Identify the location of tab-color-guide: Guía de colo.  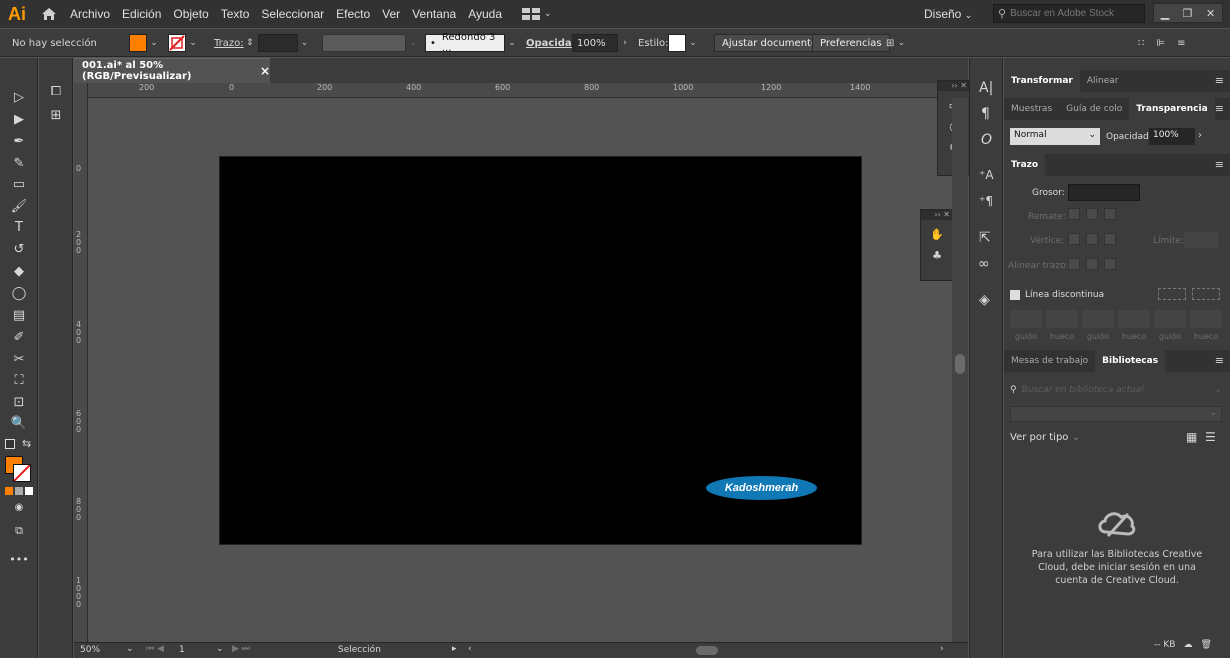
(1094, 109).